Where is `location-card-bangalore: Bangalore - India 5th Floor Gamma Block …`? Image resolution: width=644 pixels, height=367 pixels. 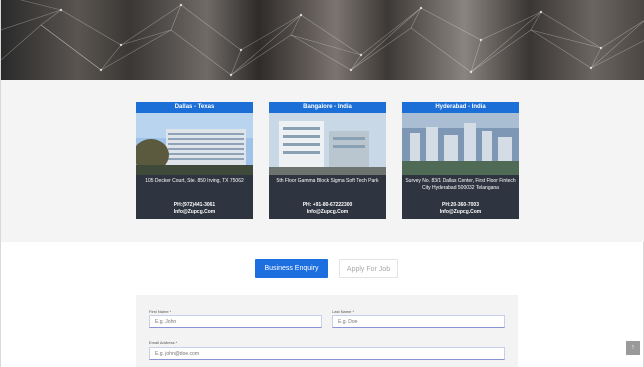
location-card-bangalore: Bangalore - India 5th Floor Gamma Block … is located at coordinates (327, 160).